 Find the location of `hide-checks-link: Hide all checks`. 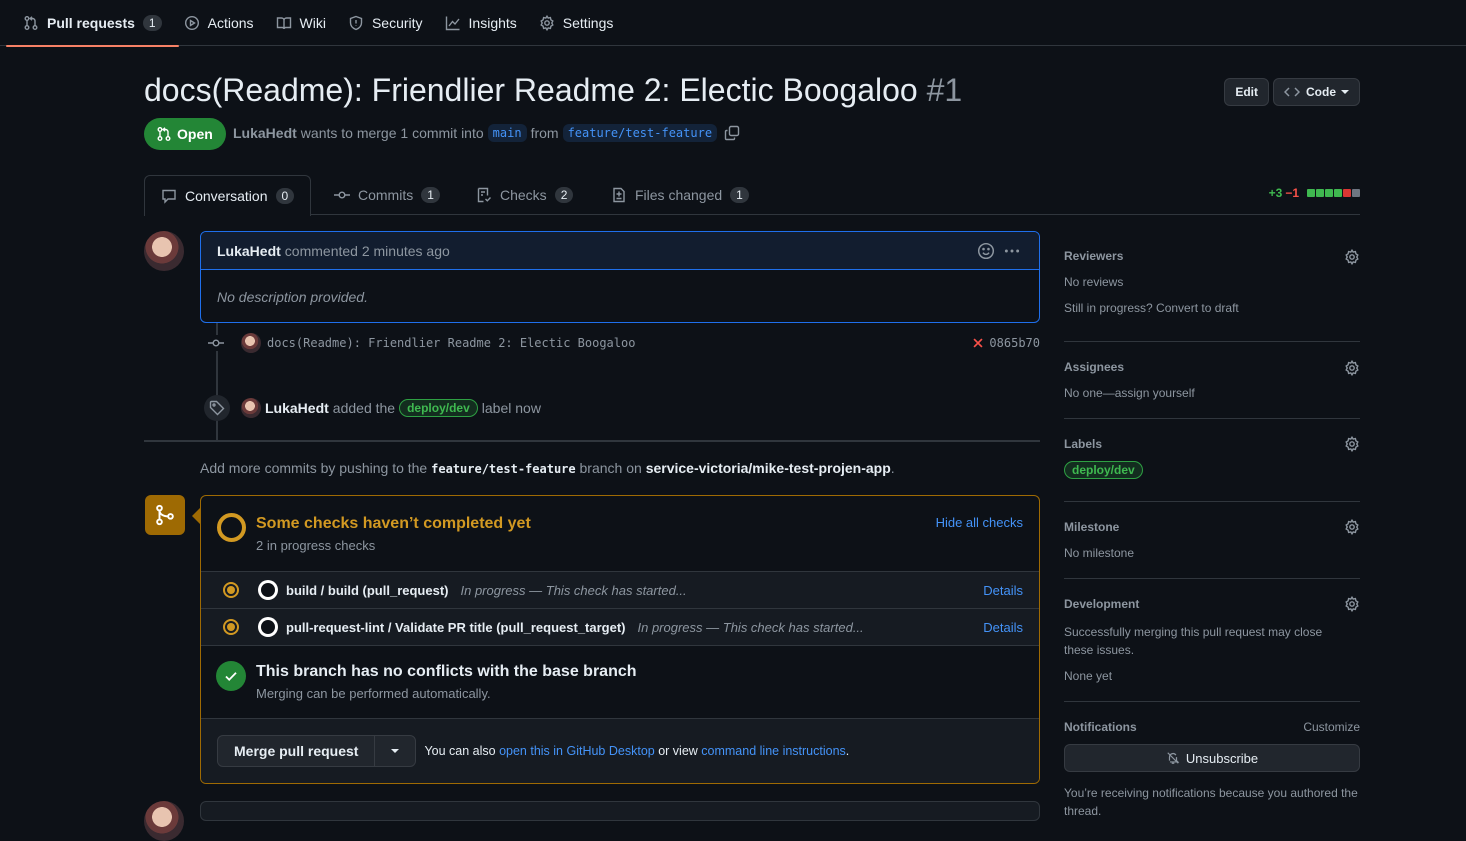

hide-checks-link: Hide all checks is located at coordinates (979, 522).